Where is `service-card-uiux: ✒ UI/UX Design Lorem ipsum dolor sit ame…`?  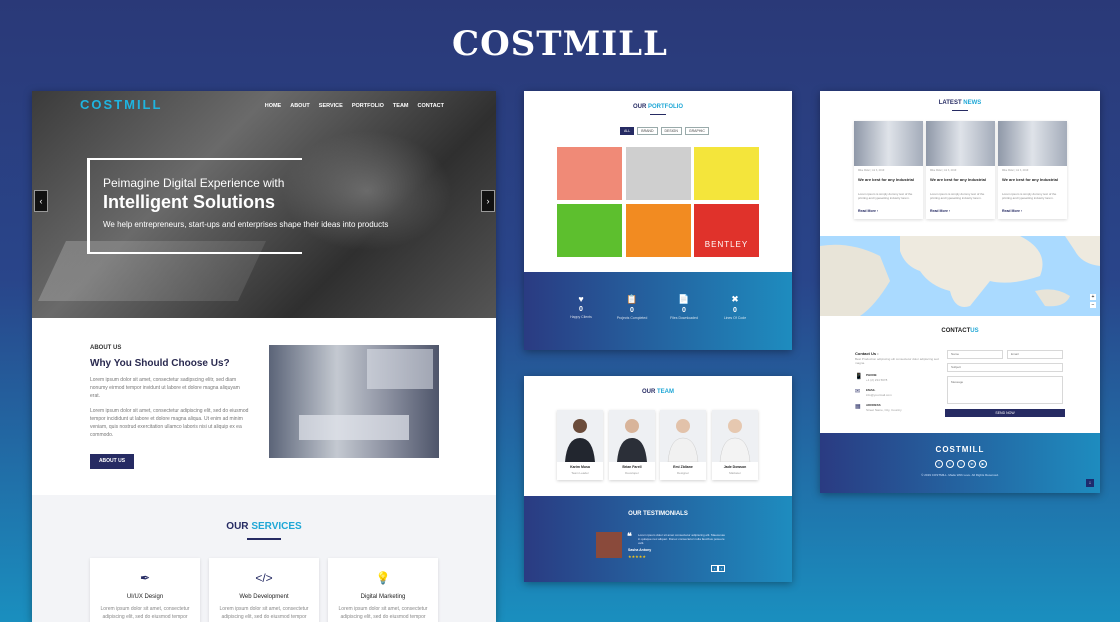
service-card-uiux: ✒ UI/UX Design Lorem ipsum dolor sit ame… is located at coordinates (145, 590).